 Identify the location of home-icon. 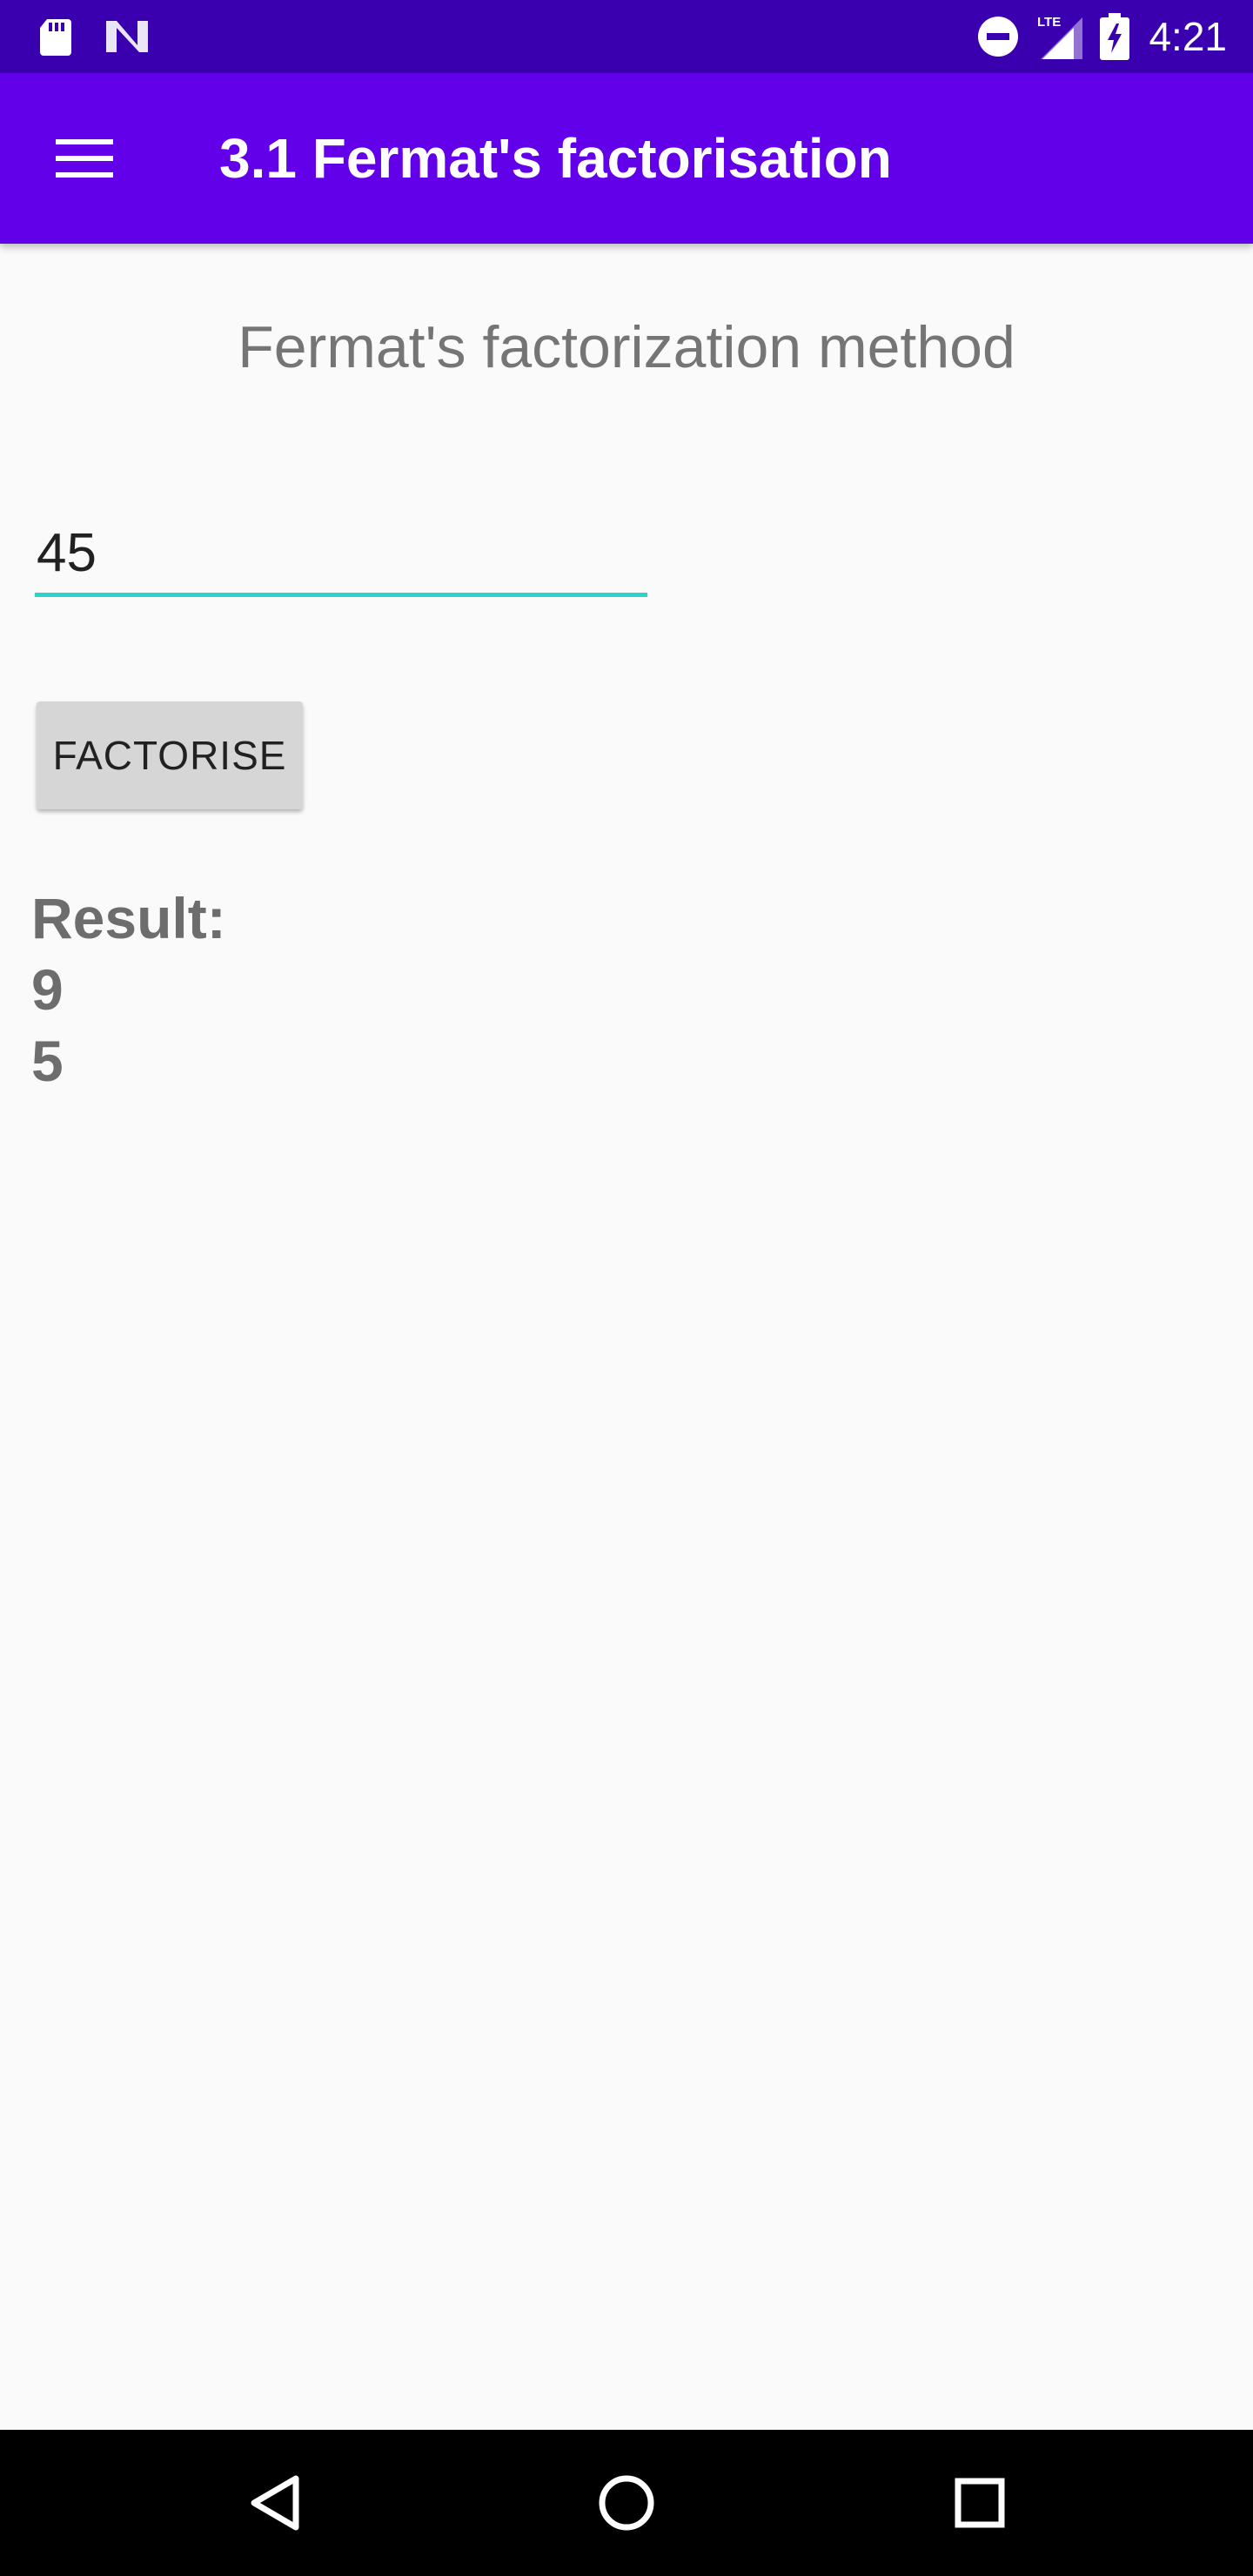
(626, 2503).